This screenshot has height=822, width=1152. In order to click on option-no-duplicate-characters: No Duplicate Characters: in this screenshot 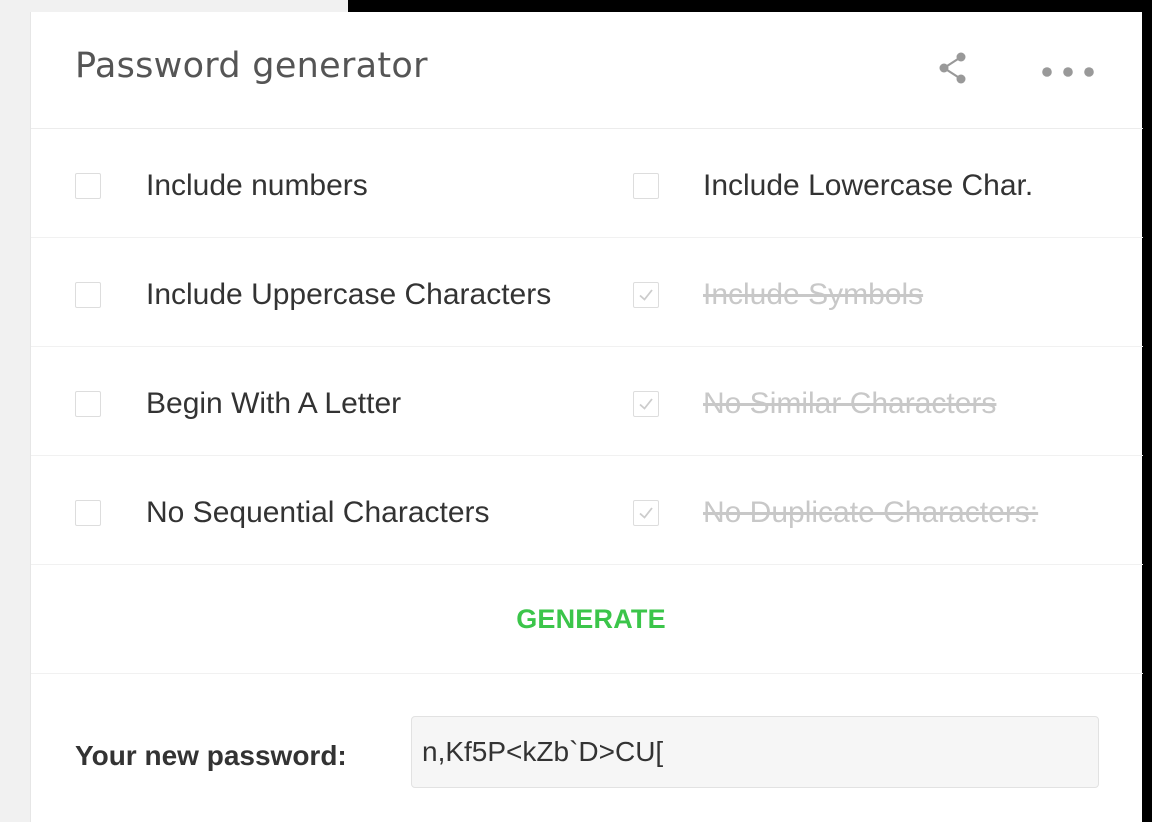, I will do `click(883, 510)`.